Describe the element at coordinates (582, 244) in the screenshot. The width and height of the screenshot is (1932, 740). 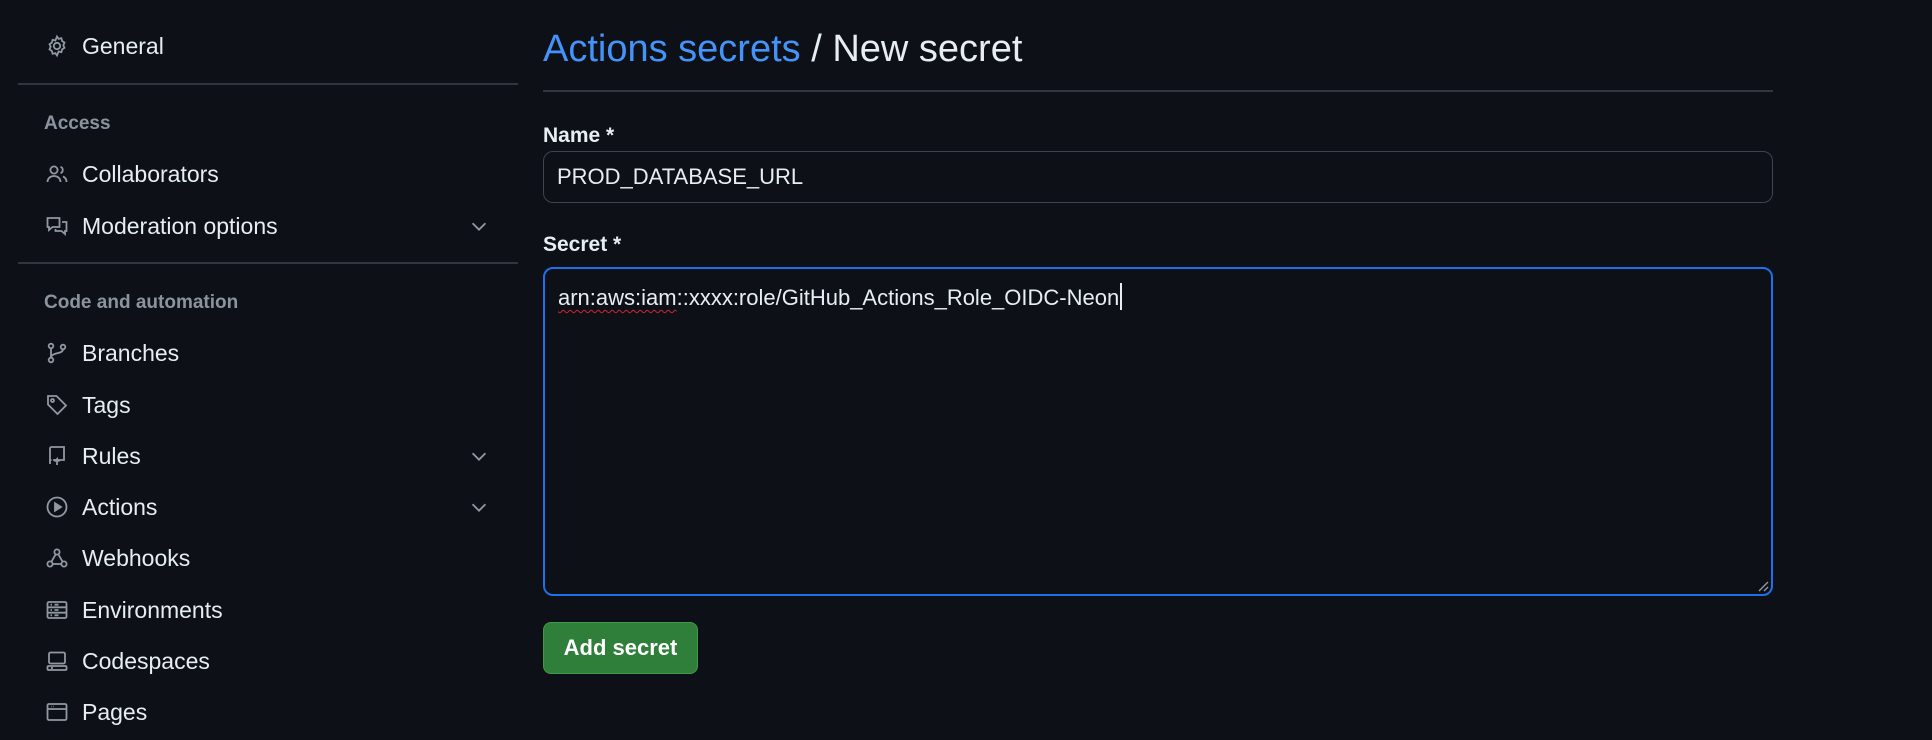
I see `secret-field-label: Secret *` at that location.